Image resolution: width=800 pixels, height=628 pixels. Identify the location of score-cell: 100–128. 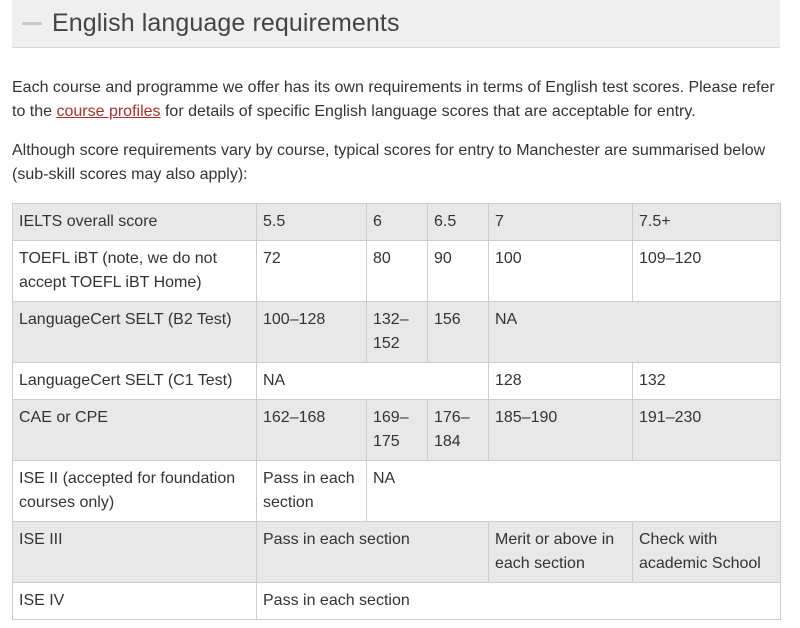
(311, 332).